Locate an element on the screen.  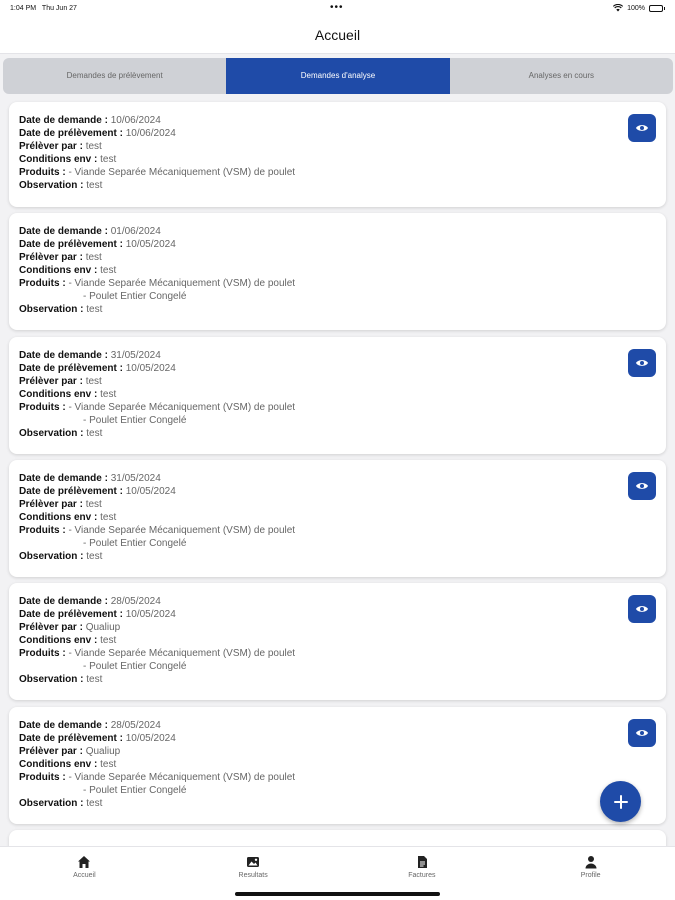
date-demande-row: Date de demande : 28/05/2024 is located at coordinates (337, 601).